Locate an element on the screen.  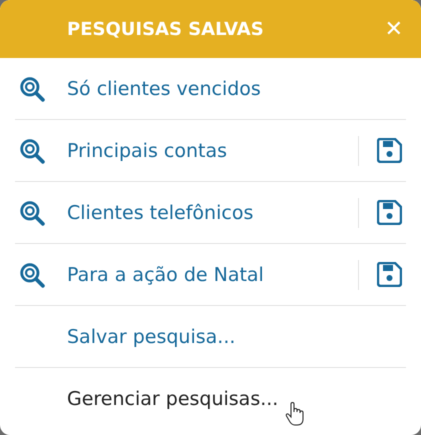
dialog-title: PESQUISAS SALVAS is located at coordinates (165, 29).